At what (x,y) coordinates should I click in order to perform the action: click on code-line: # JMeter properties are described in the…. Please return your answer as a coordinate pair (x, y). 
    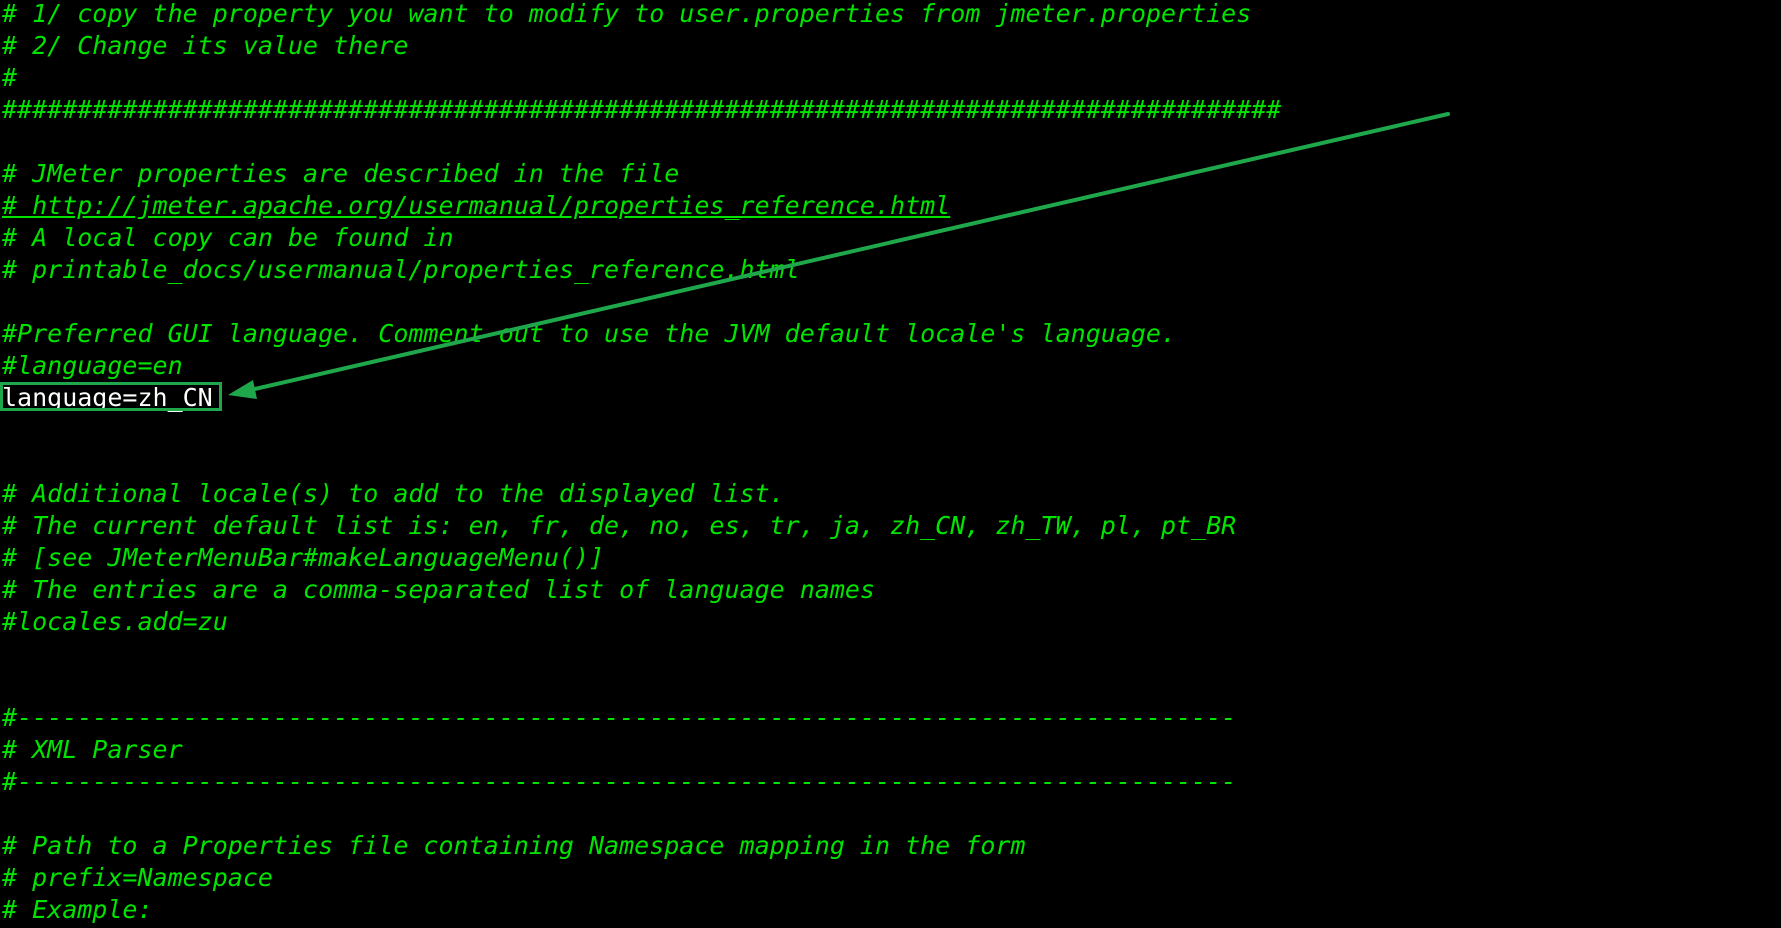
    Looking at the image, I should click on (341, 173).